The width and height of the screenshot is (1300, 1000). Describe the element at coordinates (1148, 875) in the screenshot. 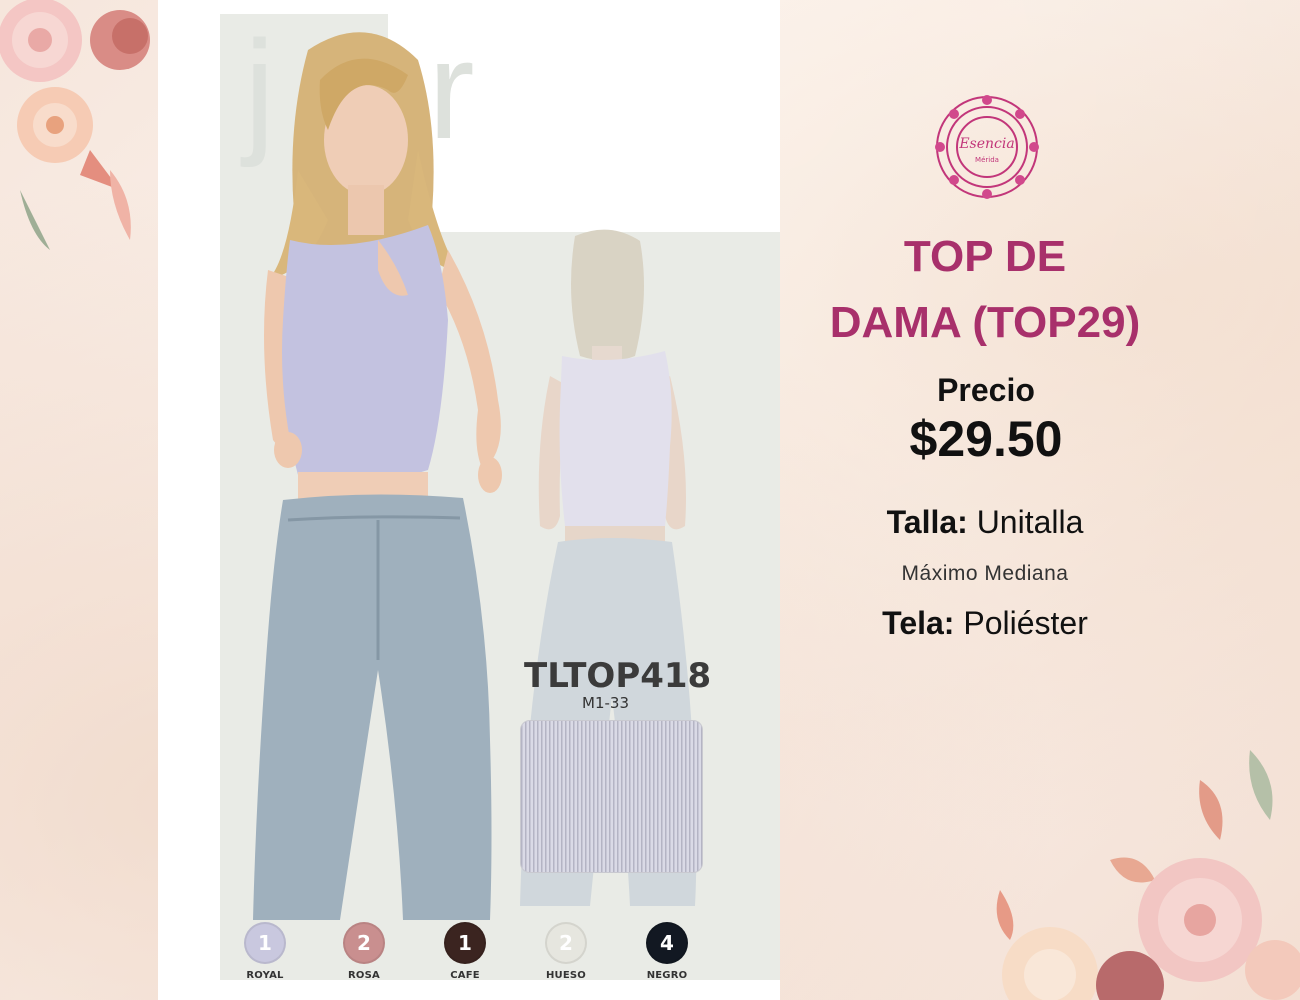

I see `floral-decoration-bottom-right` at that location.